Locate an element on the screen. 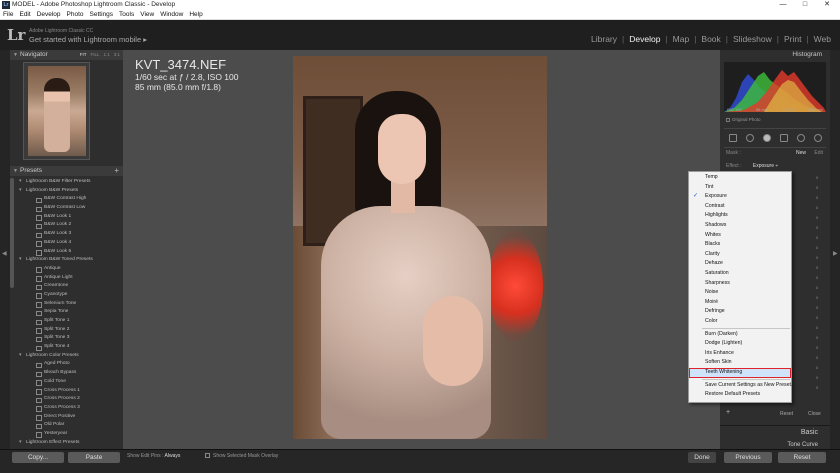  module-develop: Develop is located at coordinates (644, 39).